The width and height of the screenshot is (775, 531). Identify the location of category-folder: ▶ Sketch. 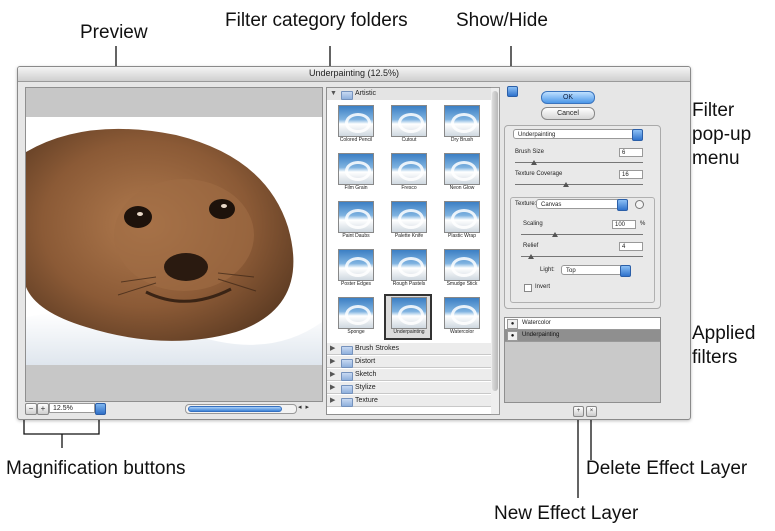
(409, 375).